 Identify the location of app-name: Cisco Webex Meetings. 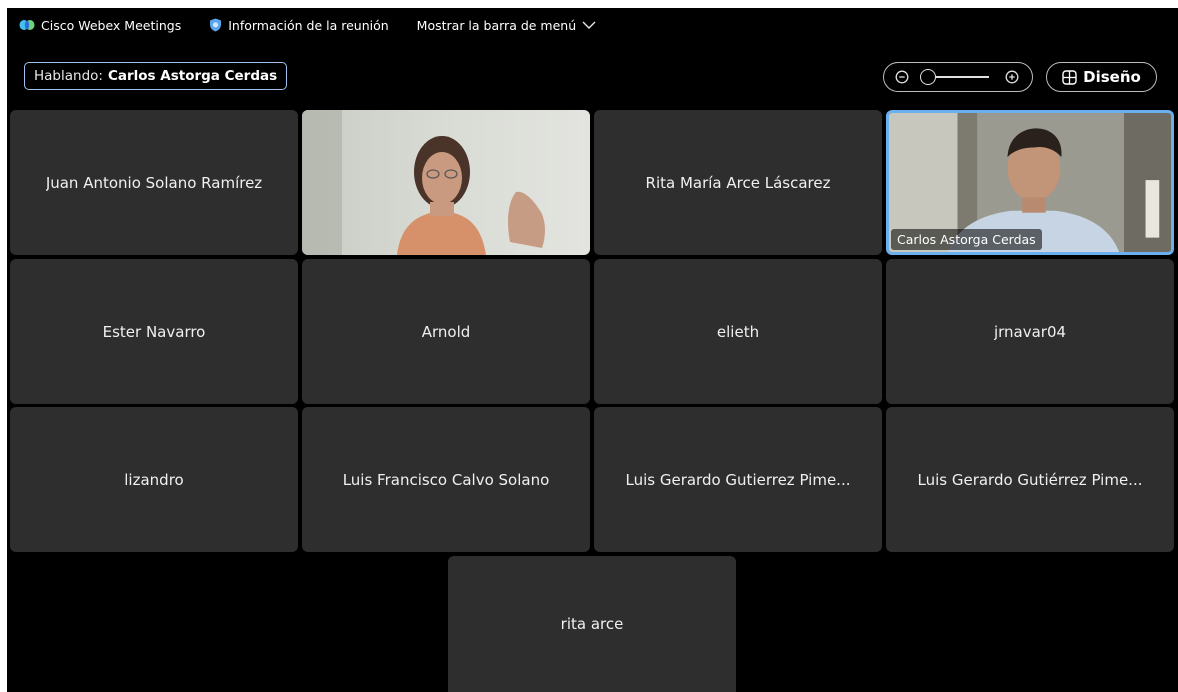
(111, 25).